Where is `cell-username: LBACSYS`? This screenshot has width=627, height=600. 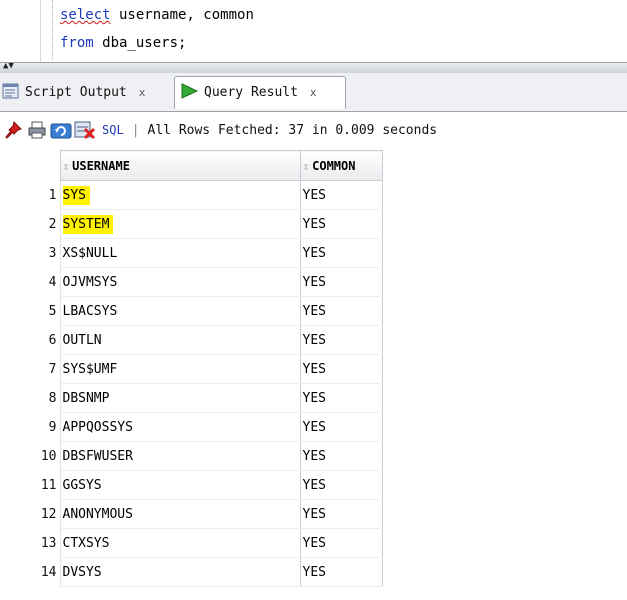 cell-username: LBACSYS is located at coordinates (180, 311).